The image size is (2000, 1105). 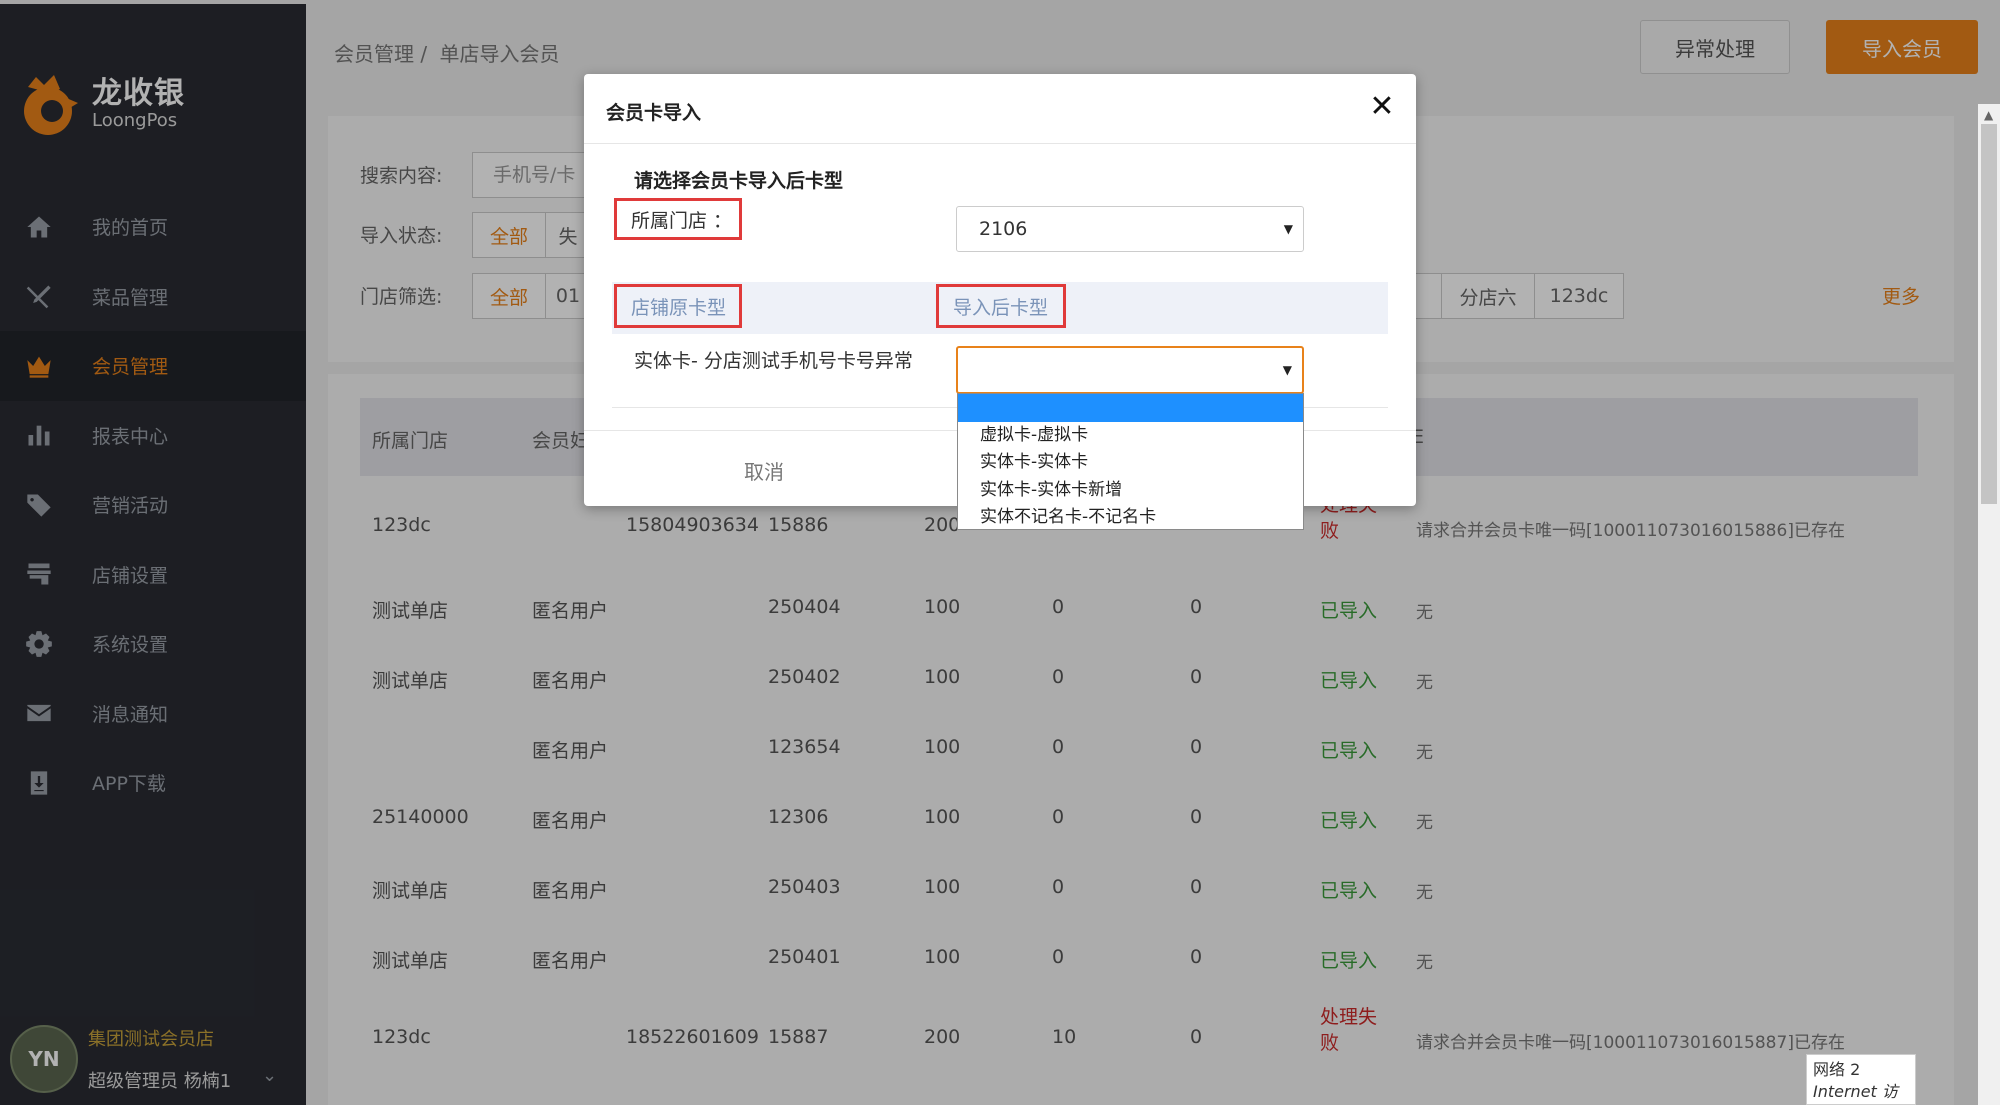 What do you see at coordinates (739, 181) in the screenshot?
I see `dialog-prompt: 请选择会员卡导入后卡型` at bounding box center [739, 181].